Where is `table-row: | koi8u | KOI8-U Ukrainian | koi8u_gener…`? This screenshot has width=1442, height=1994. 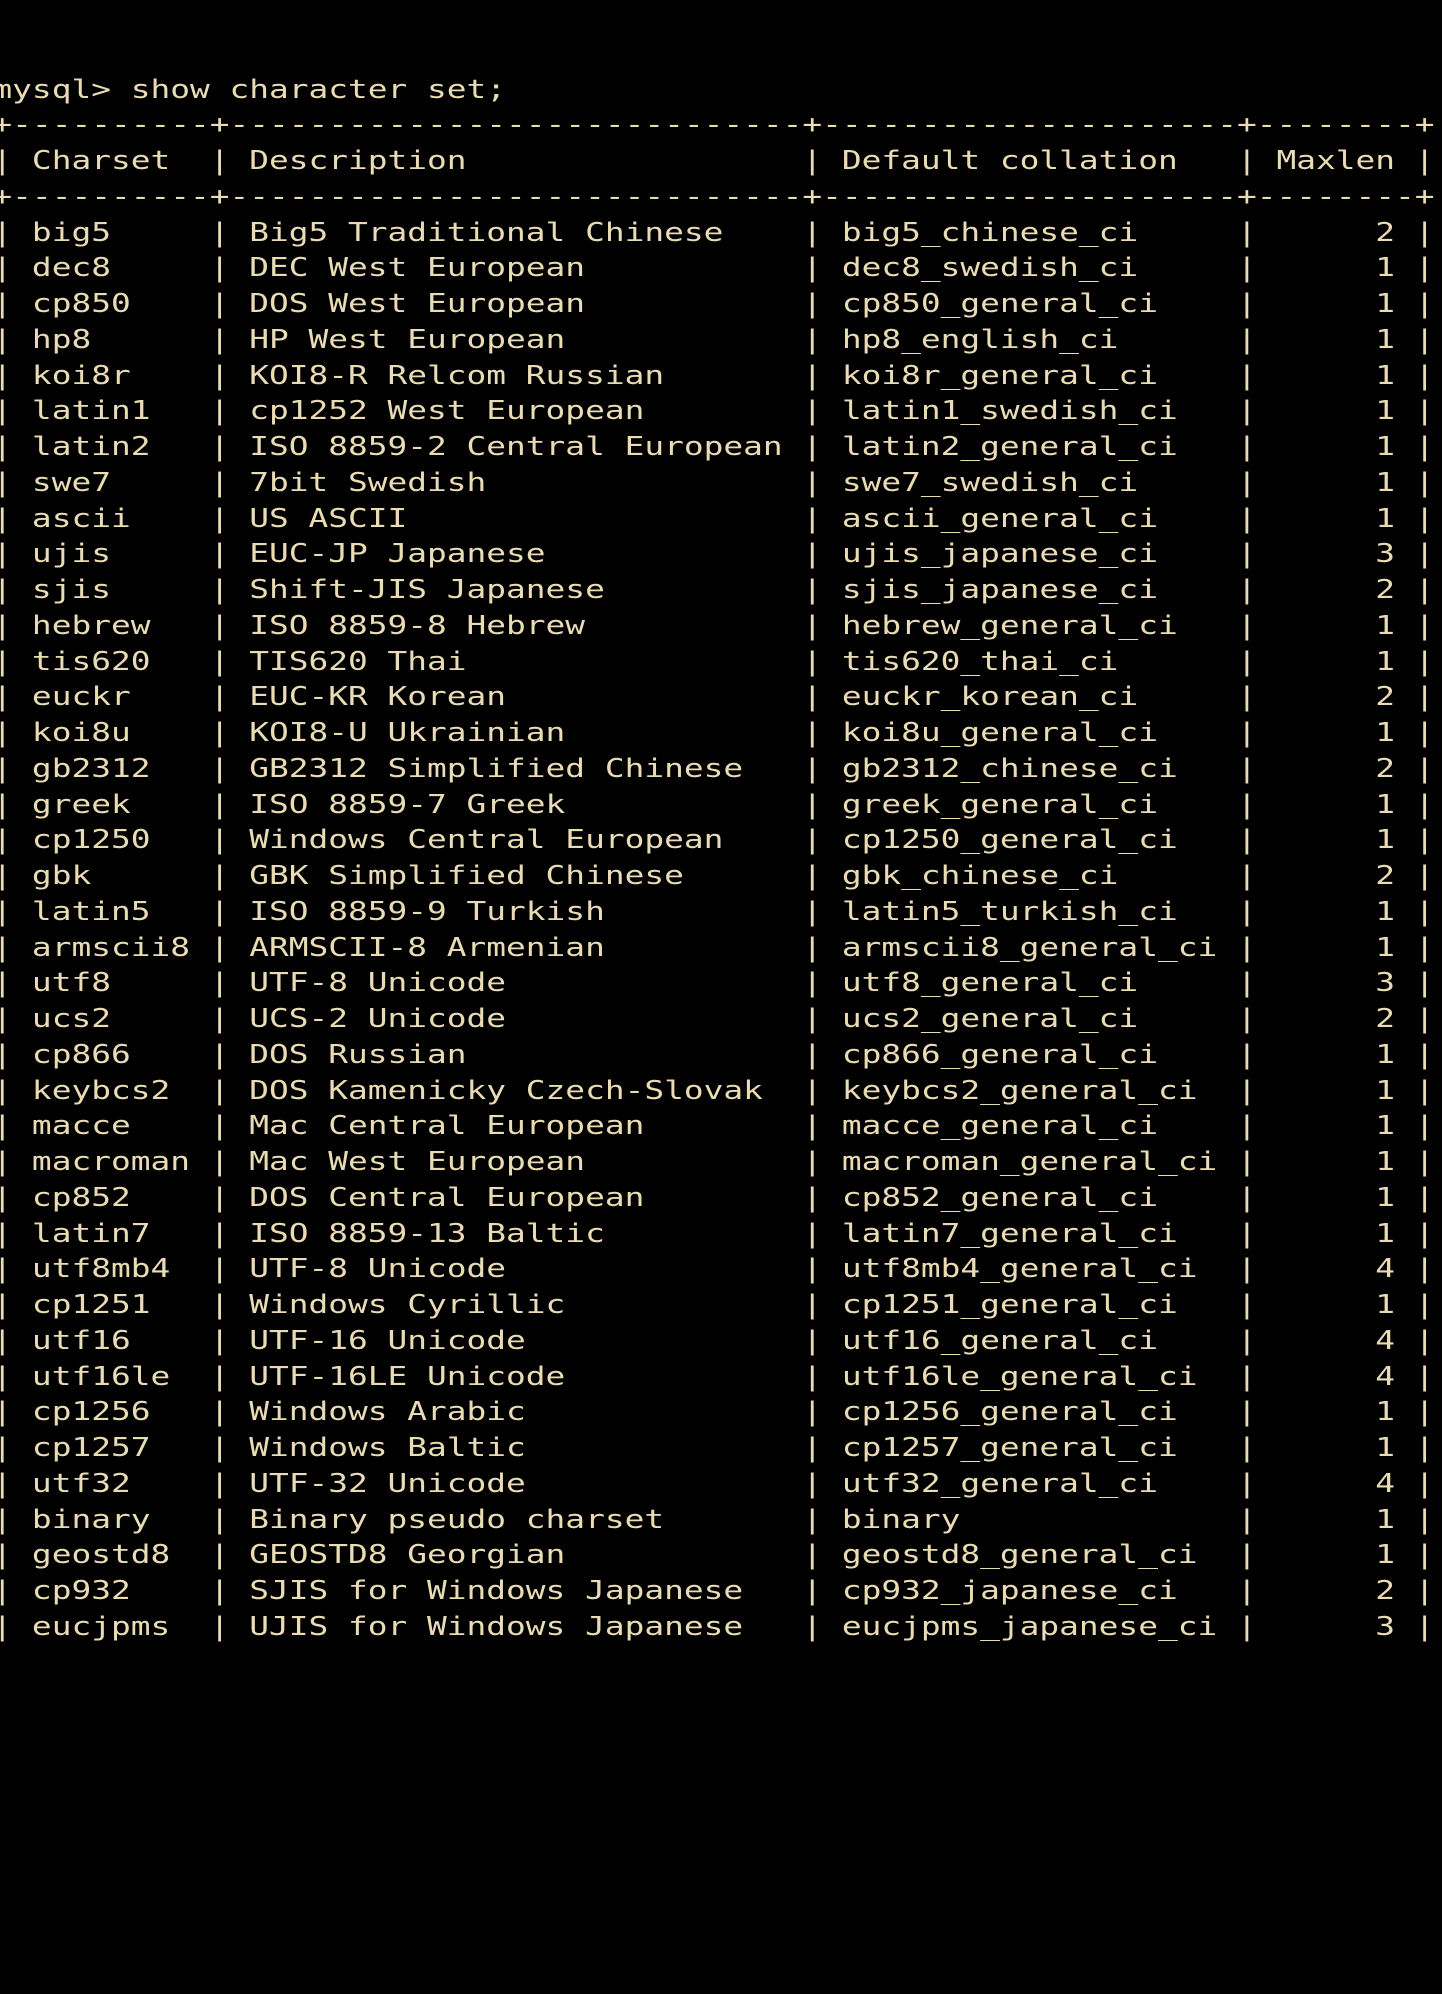 table-row: | koi8u | KOI8-U Ukrainian | koi8u_gener… is located at coordinates (717, 733).